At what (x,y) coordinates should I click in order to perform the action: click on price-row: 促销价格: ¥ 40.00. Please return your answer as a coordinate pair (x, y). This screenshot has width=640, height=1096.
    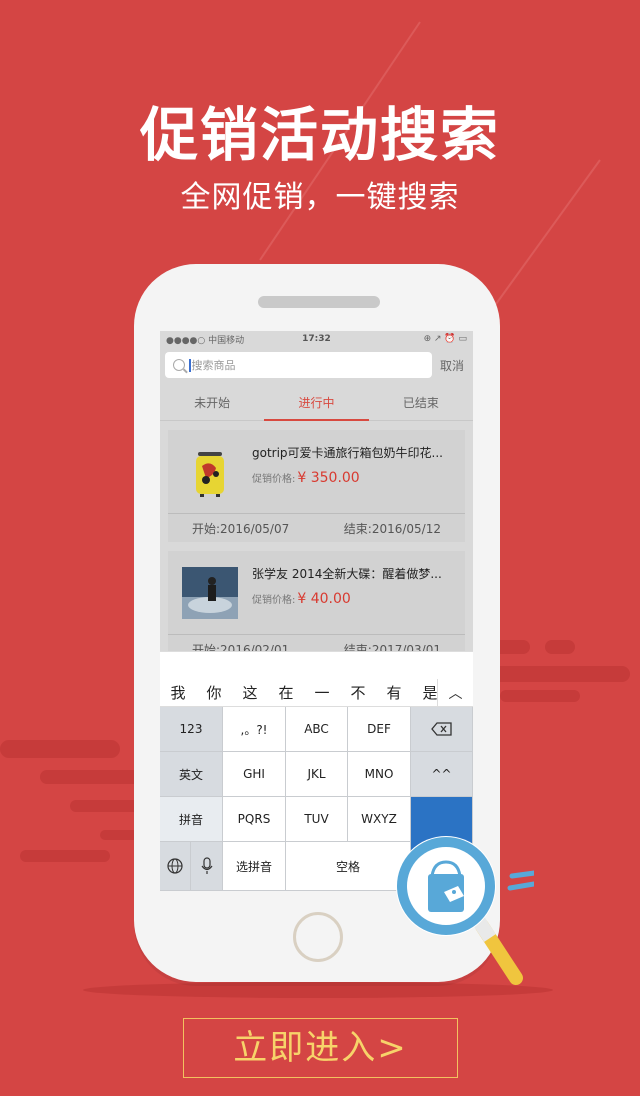
    Looking at the image, I should click on (301, 599).